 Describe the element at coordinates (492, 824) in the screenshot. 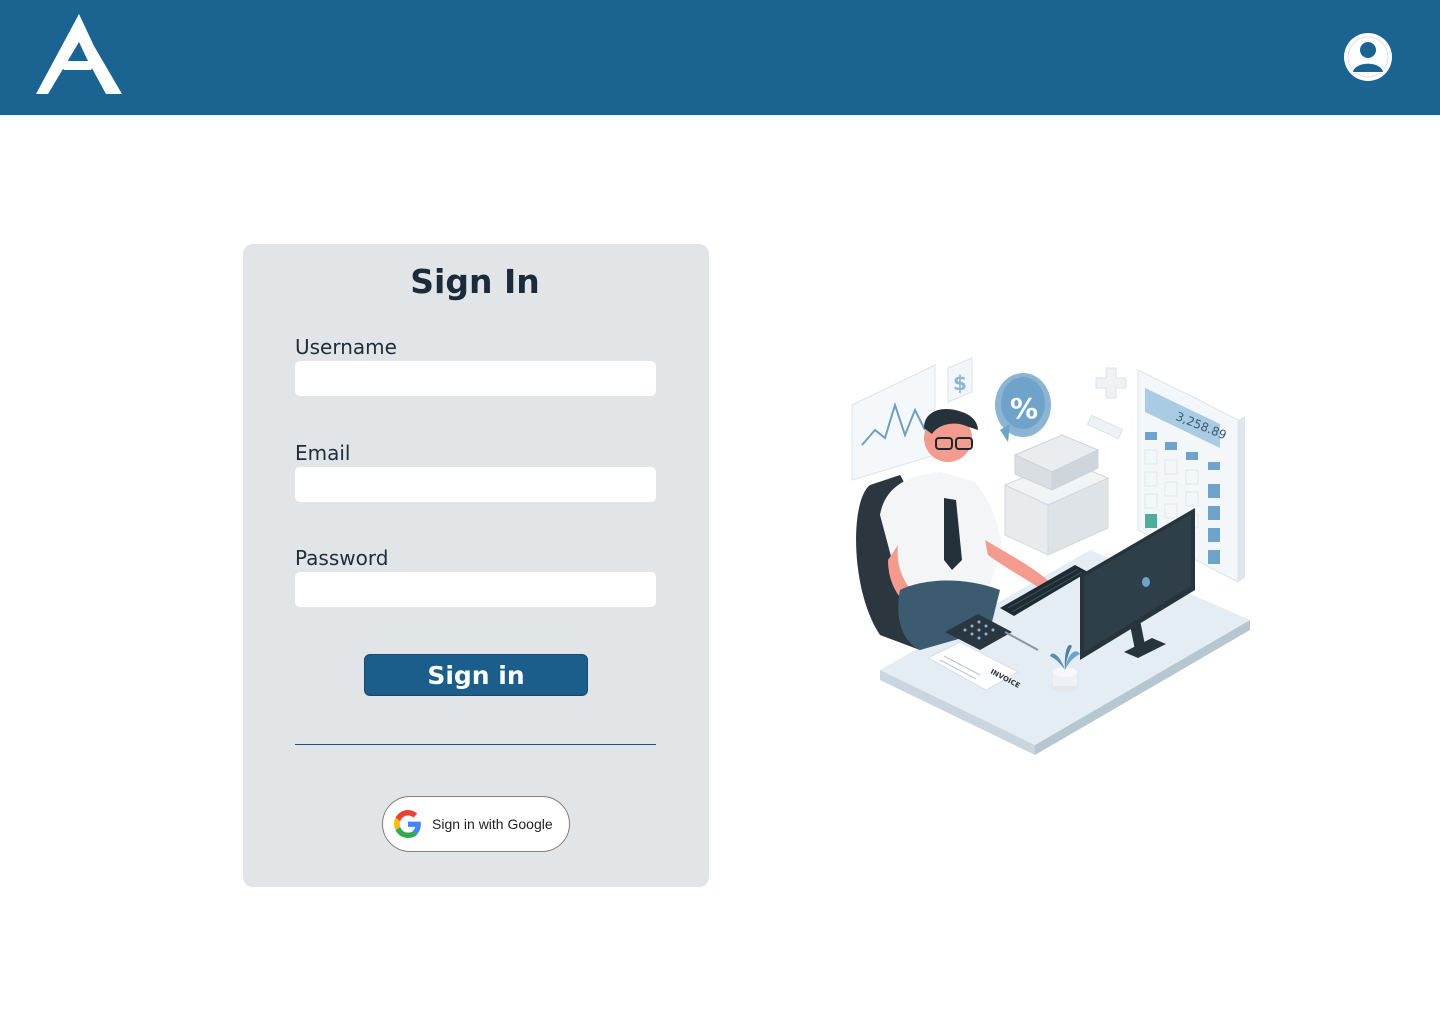

I see `google-signin-label: Sign in with Google` at that location.